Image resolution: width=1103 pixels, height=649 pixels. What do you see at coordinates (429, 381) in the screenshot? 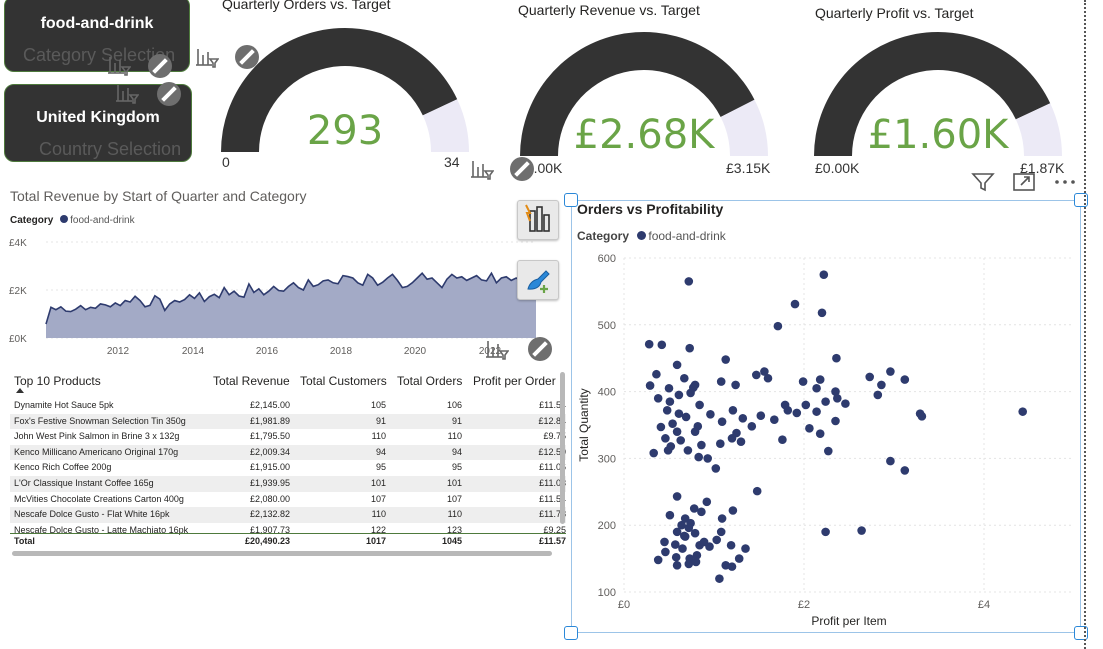
I see `table-header-orders: Total Orders` at bounding box center [429, 381].